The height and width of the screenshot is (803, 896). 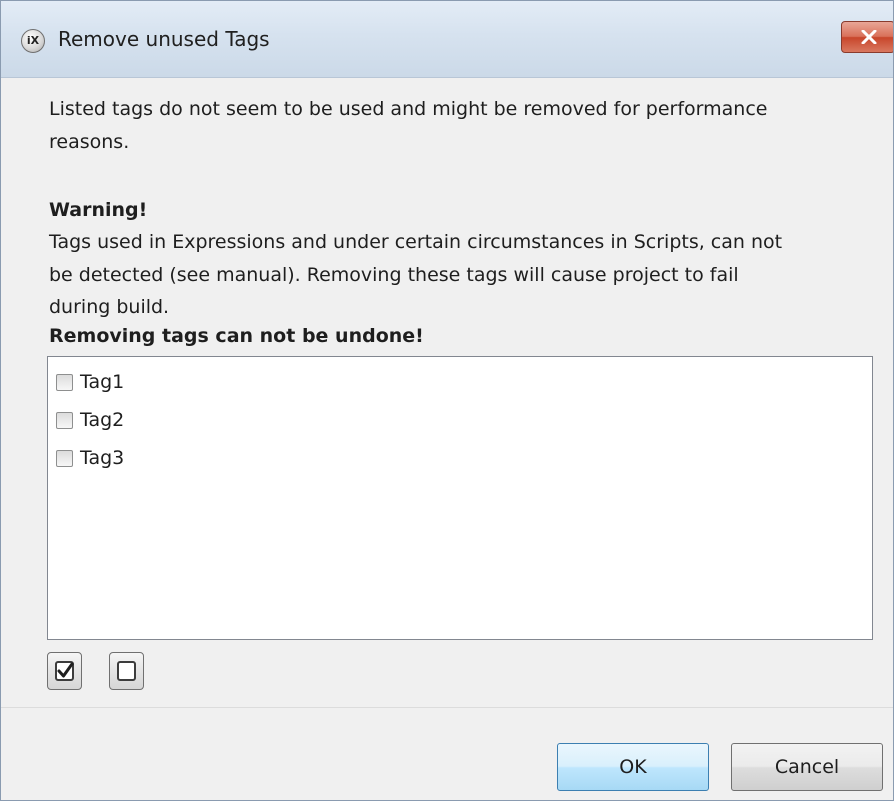 I want to click on tag-label: Tag1, so click(x=102, y=382).